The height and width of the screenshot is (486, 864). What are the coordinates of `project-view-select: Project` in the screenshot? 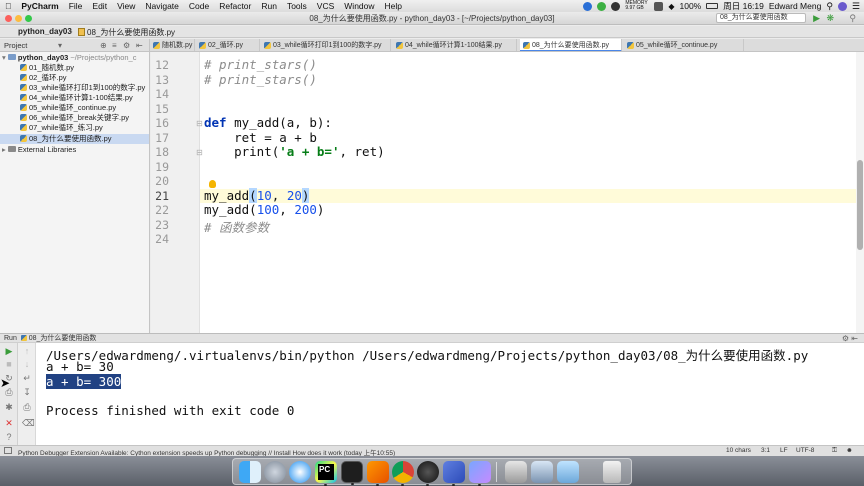 It's located at (15, 45).